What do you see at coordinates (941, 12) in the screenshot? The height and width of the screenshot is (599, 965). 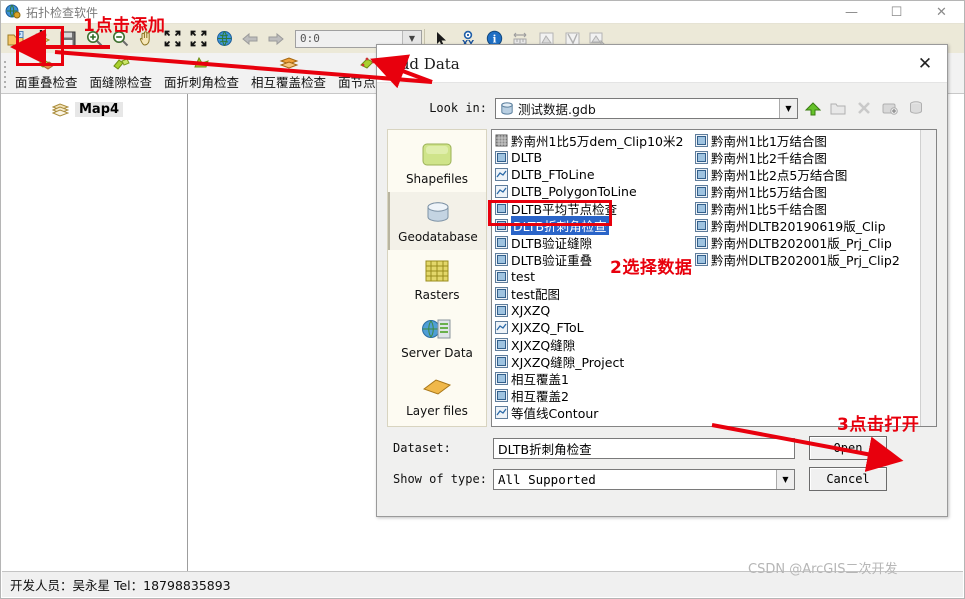 I see `close-button: ✕` at bounding box center [941, 12].